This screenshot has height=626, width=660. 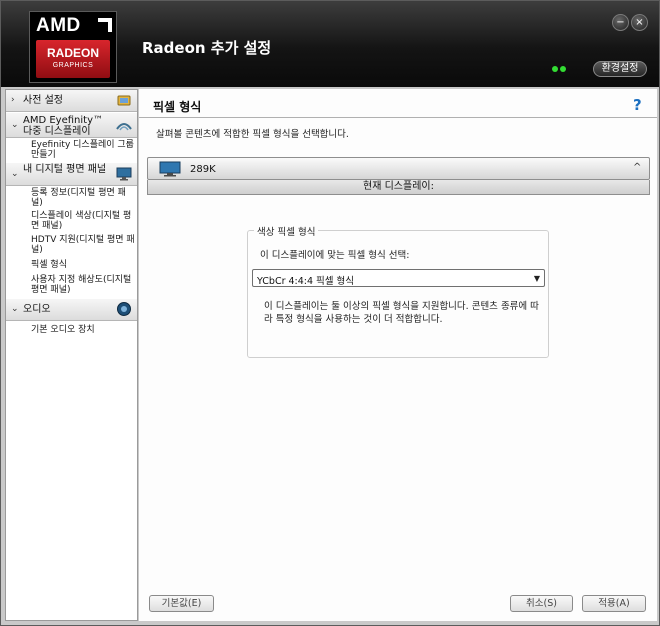 What do you see at coordinates (559, 69) in the screenshot?
I see `green-dots-icon` at bounding box center [559, 69].